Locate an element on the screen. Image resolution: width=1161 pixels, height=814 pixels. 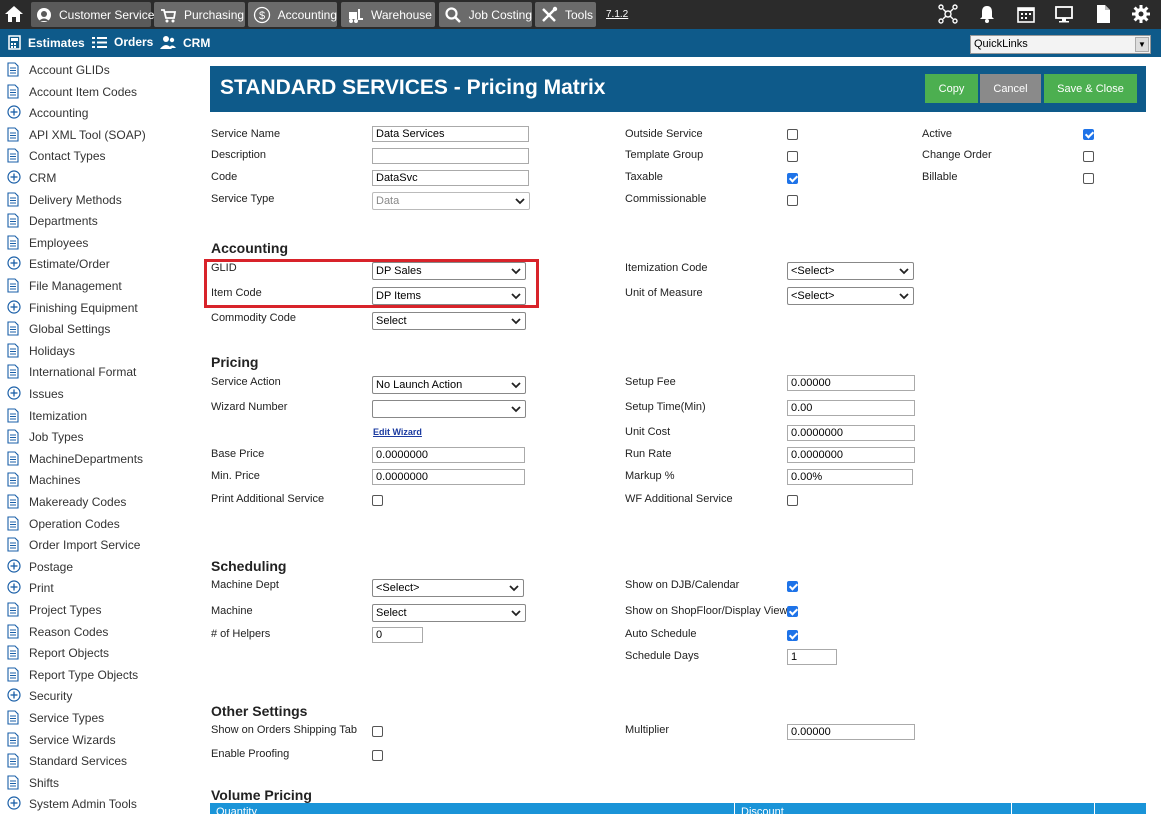
schedule-days-input: 1 is located at coordinates (812, 657).